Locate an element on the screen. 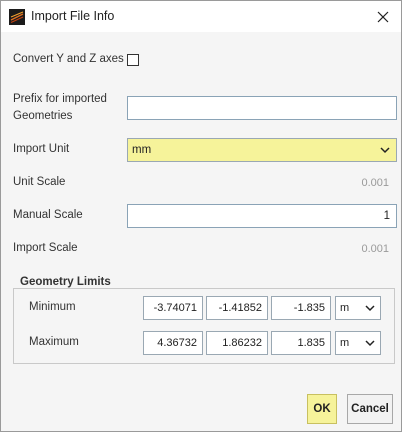 The image size is (402, 432). minimum-label: Minimum is located at coordinates (52, 307).